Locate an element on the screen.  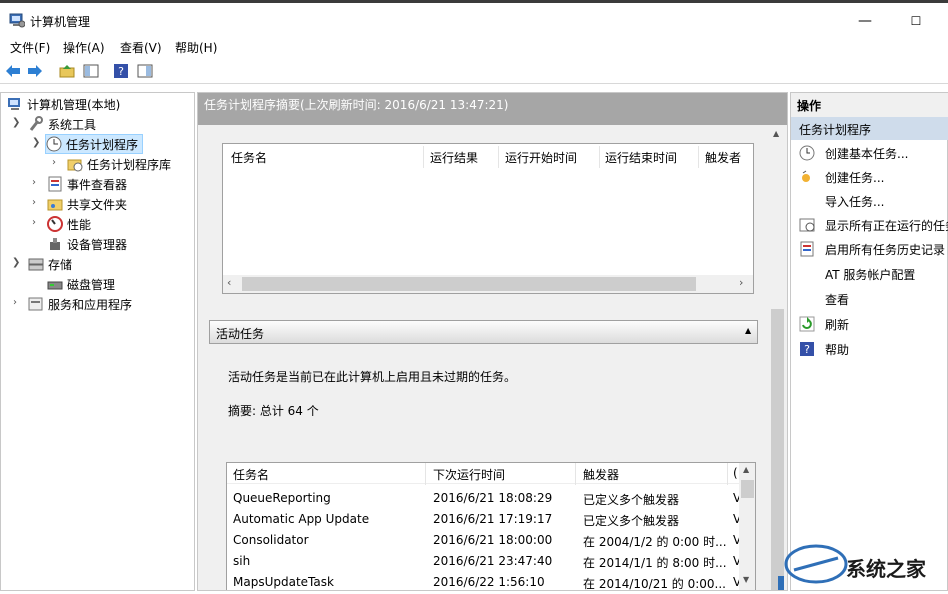
tree-item-event-viewer: 事件查看器 is located at coordinates (87, 184).